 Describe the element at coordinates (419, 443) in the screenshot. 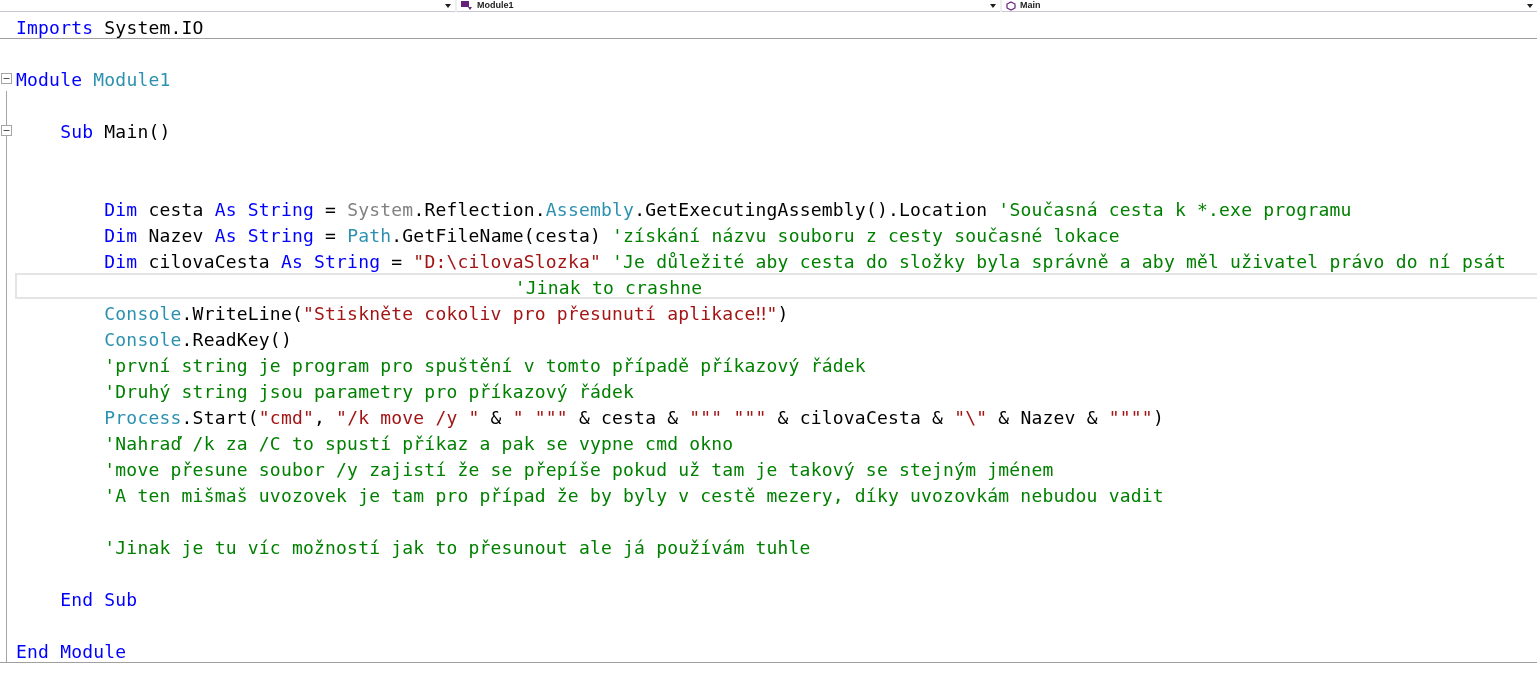

I see `code-line: 'Nahraď /k za /C to spustí příkaz a pak se vypne cmd okno` at that location.